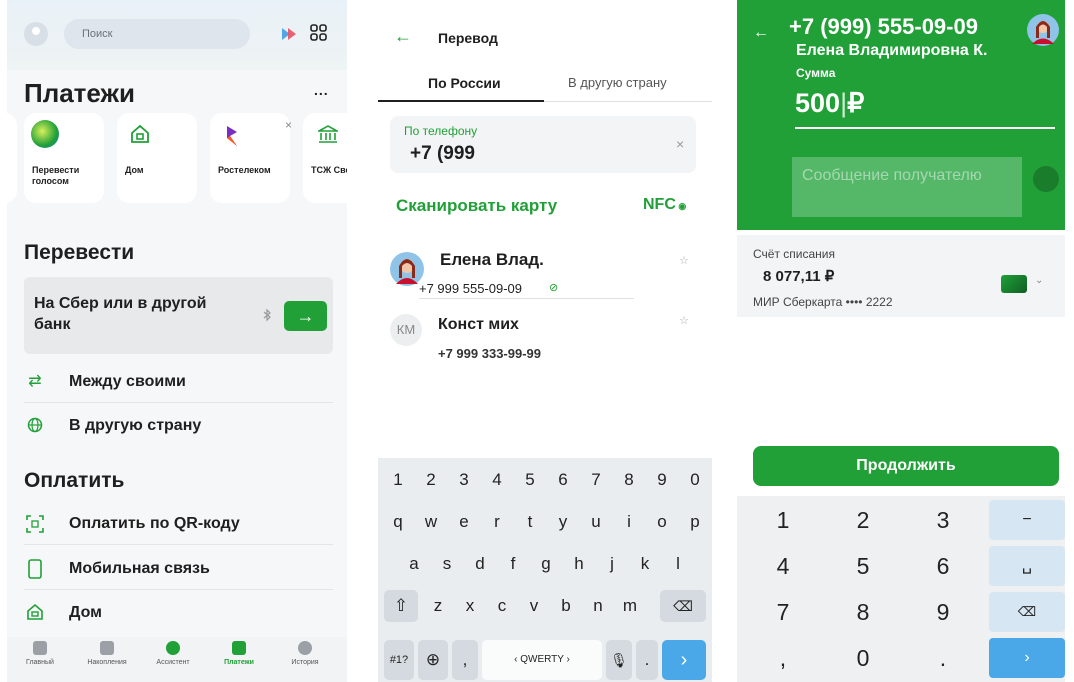  I want to click on number-key: 5, so click(530, 480).